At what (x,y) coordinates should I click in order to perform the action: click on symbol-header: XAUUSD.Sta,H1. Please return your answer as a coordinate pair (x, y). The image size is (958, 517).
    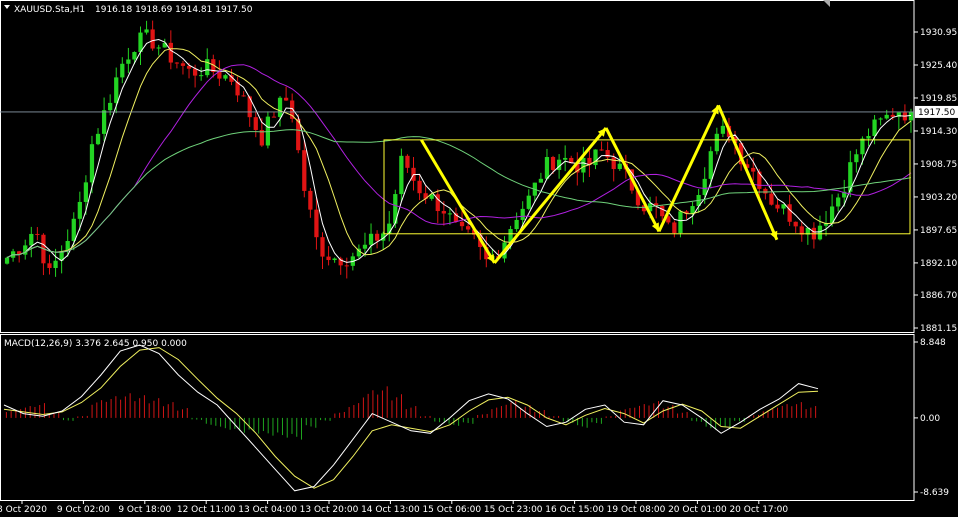
    Looking at the image, I should click on (49, 10).